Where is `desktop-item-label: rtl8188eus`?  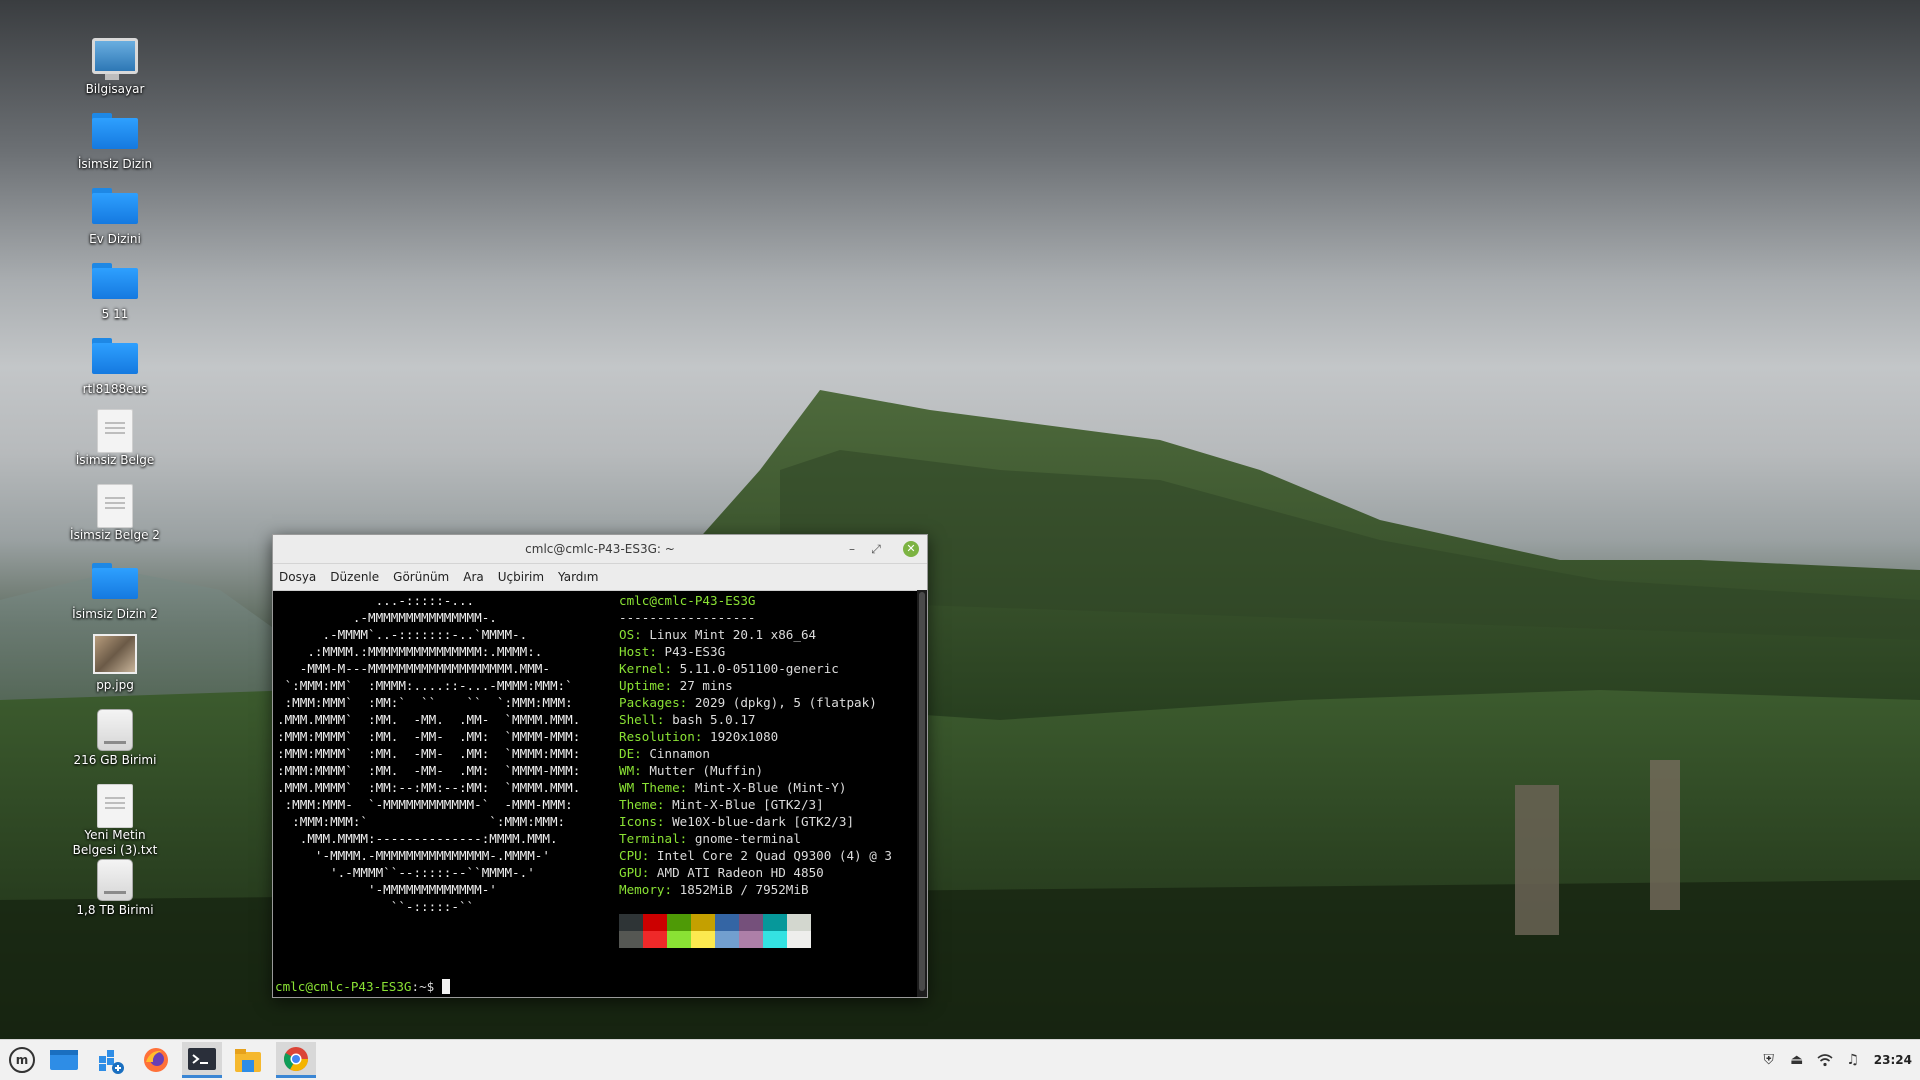
desktop-item-label: rtl8188eus is located at coordinates (115, 389).